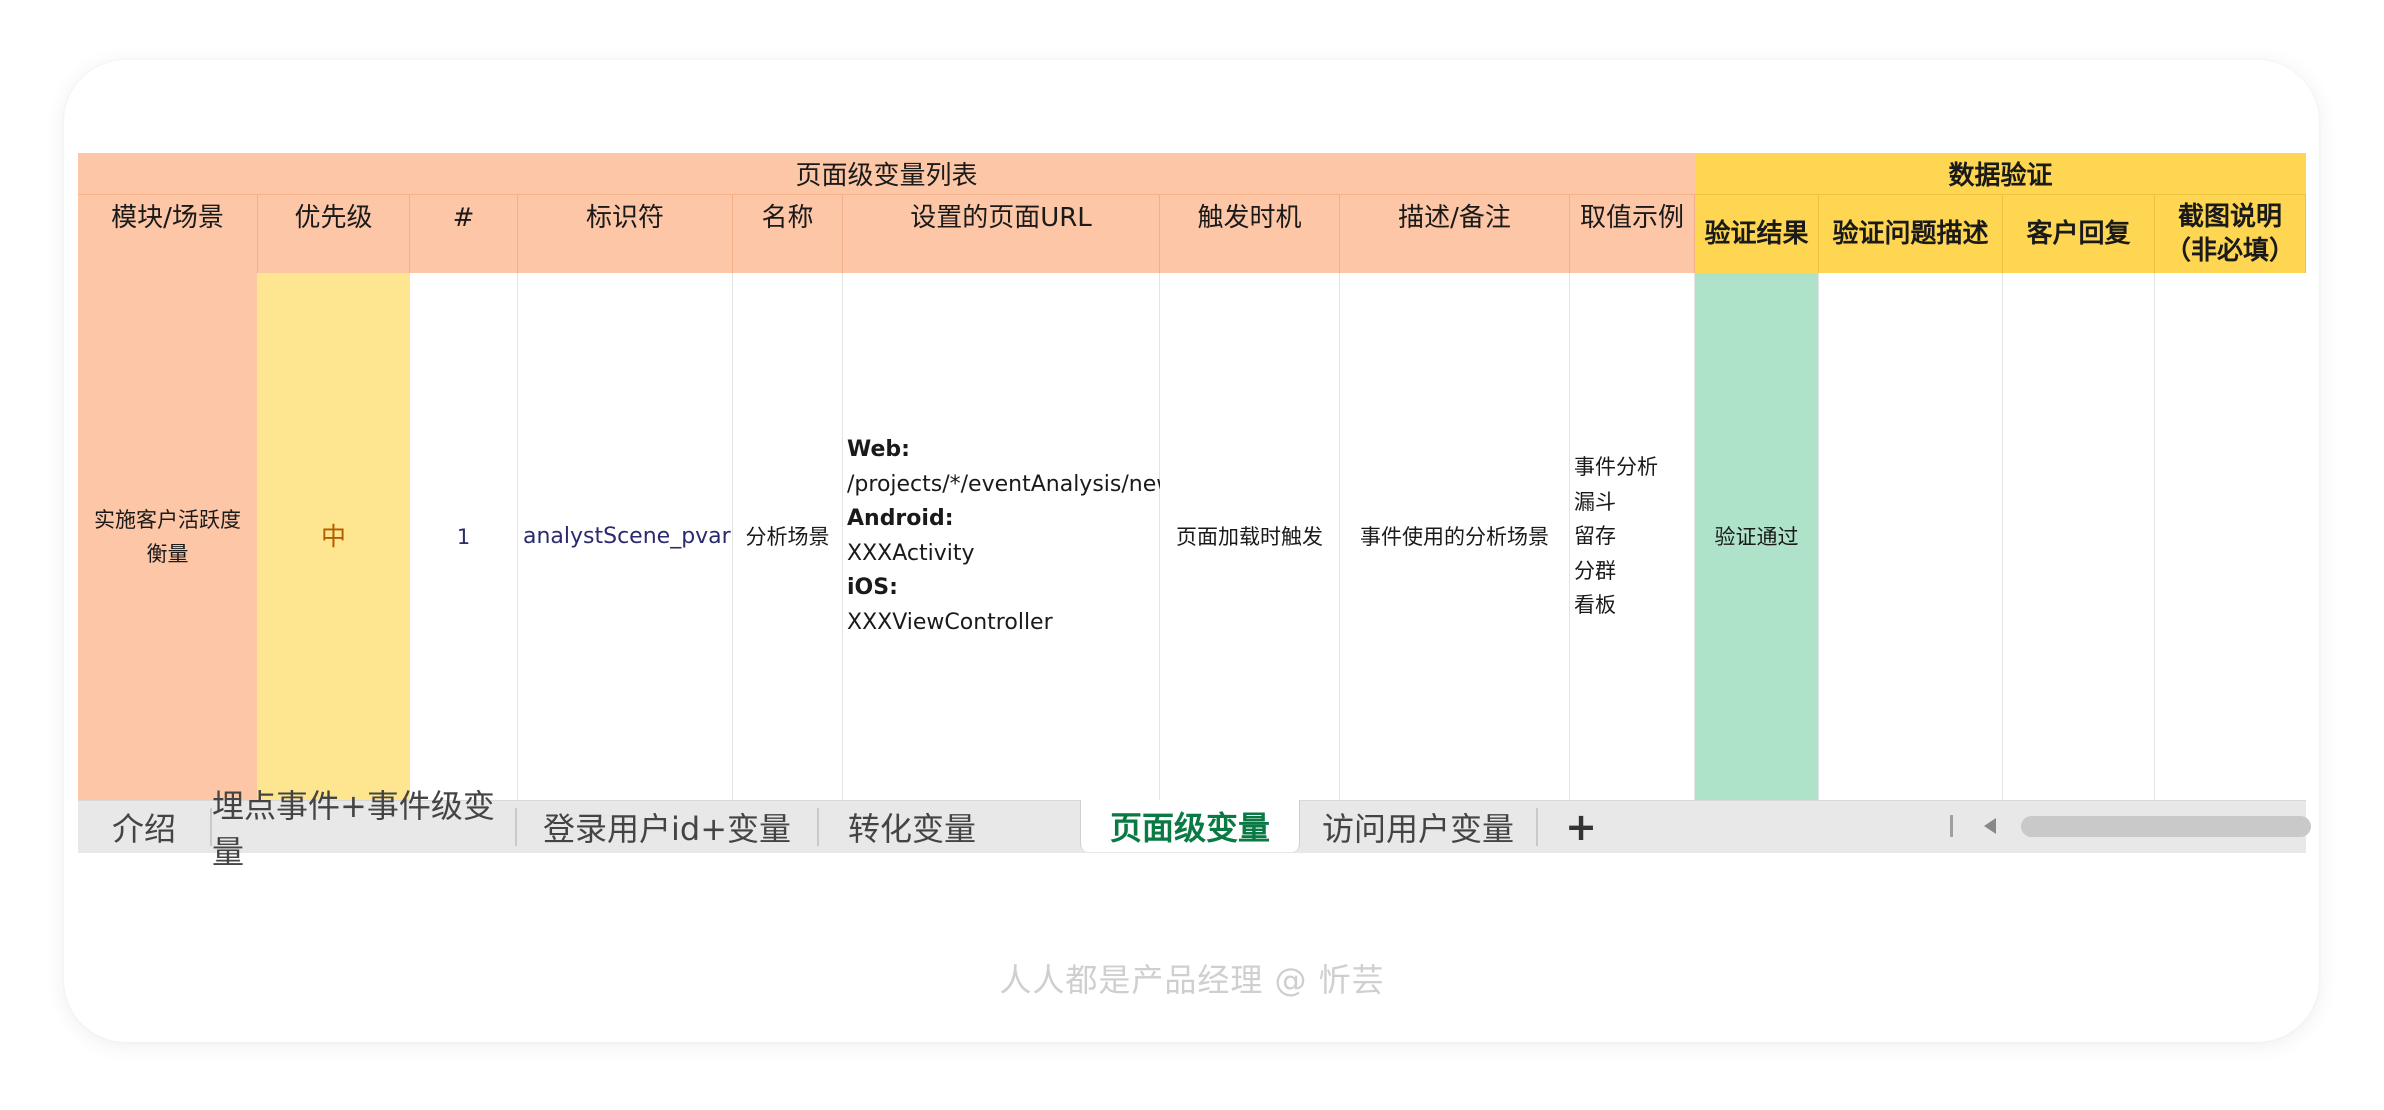  What do you see at coordinates (2230, 536) in the screenshot?
I see `cell-screenshot-note` at bounding box center [2230, 536].